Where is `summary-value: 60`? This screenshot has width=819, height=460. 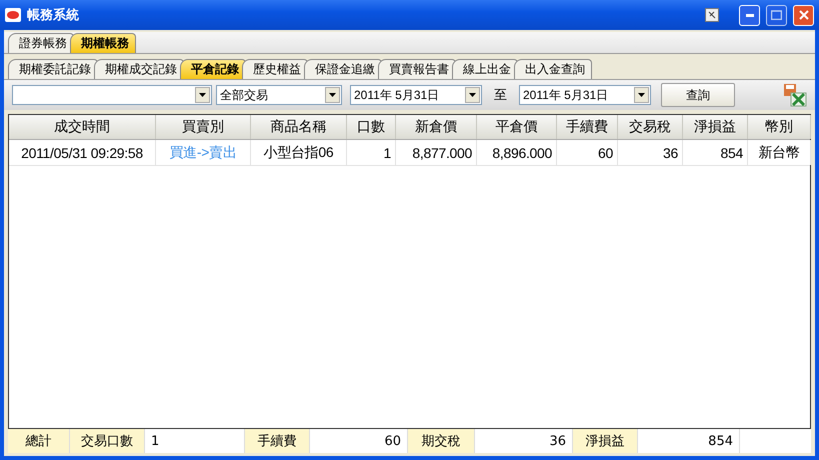 summary-value: 60 is located at coordinates (359, 441).